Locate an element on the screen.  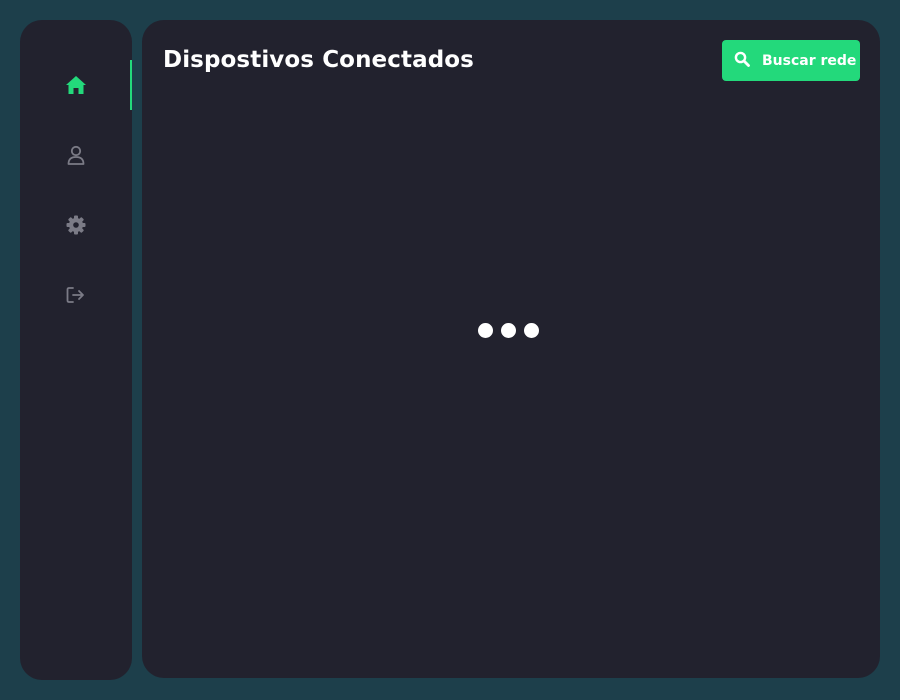
loading-indicator is located at coordinates (508, 330).